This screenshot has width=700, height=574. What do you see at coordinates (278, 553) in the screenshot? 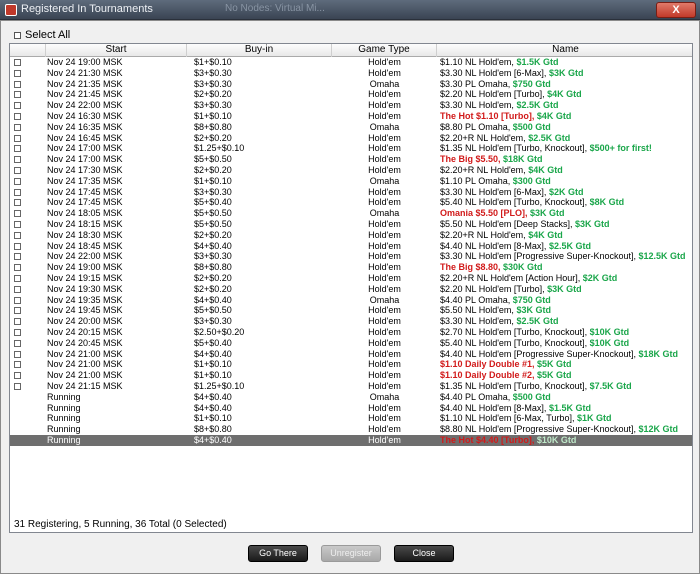
I see `go-there-button: Go There` at bounding box center [278, 553].